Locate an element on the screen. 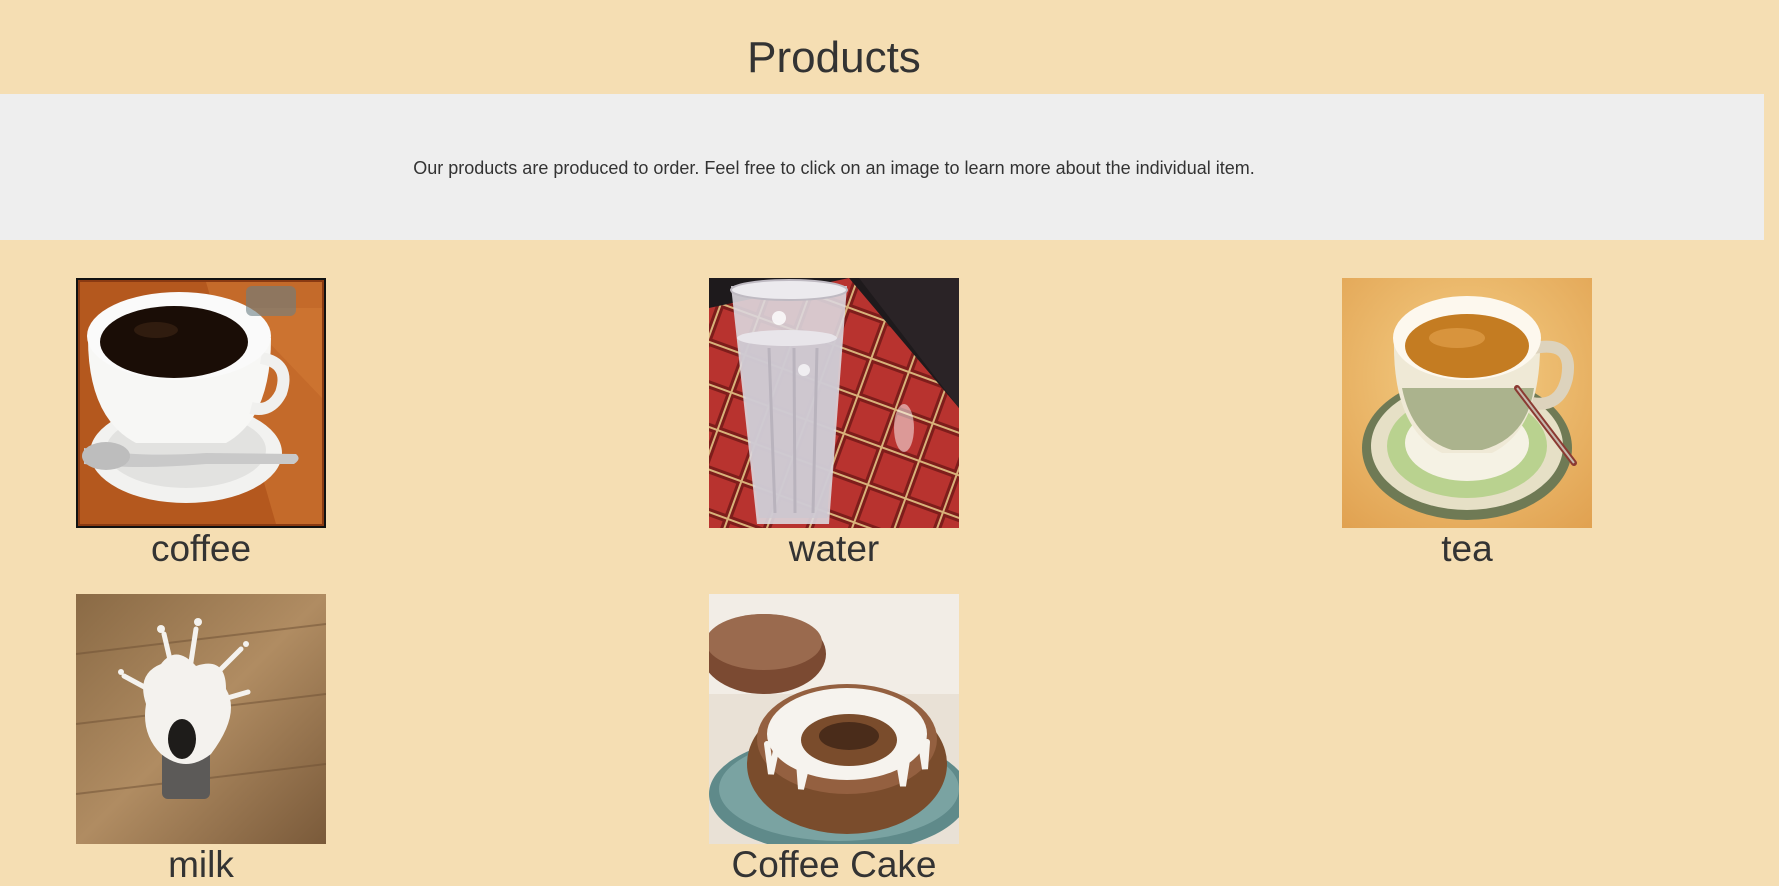 The image size is (1779, 886). product-card-milk: milk is located at coordinates (201, 740).